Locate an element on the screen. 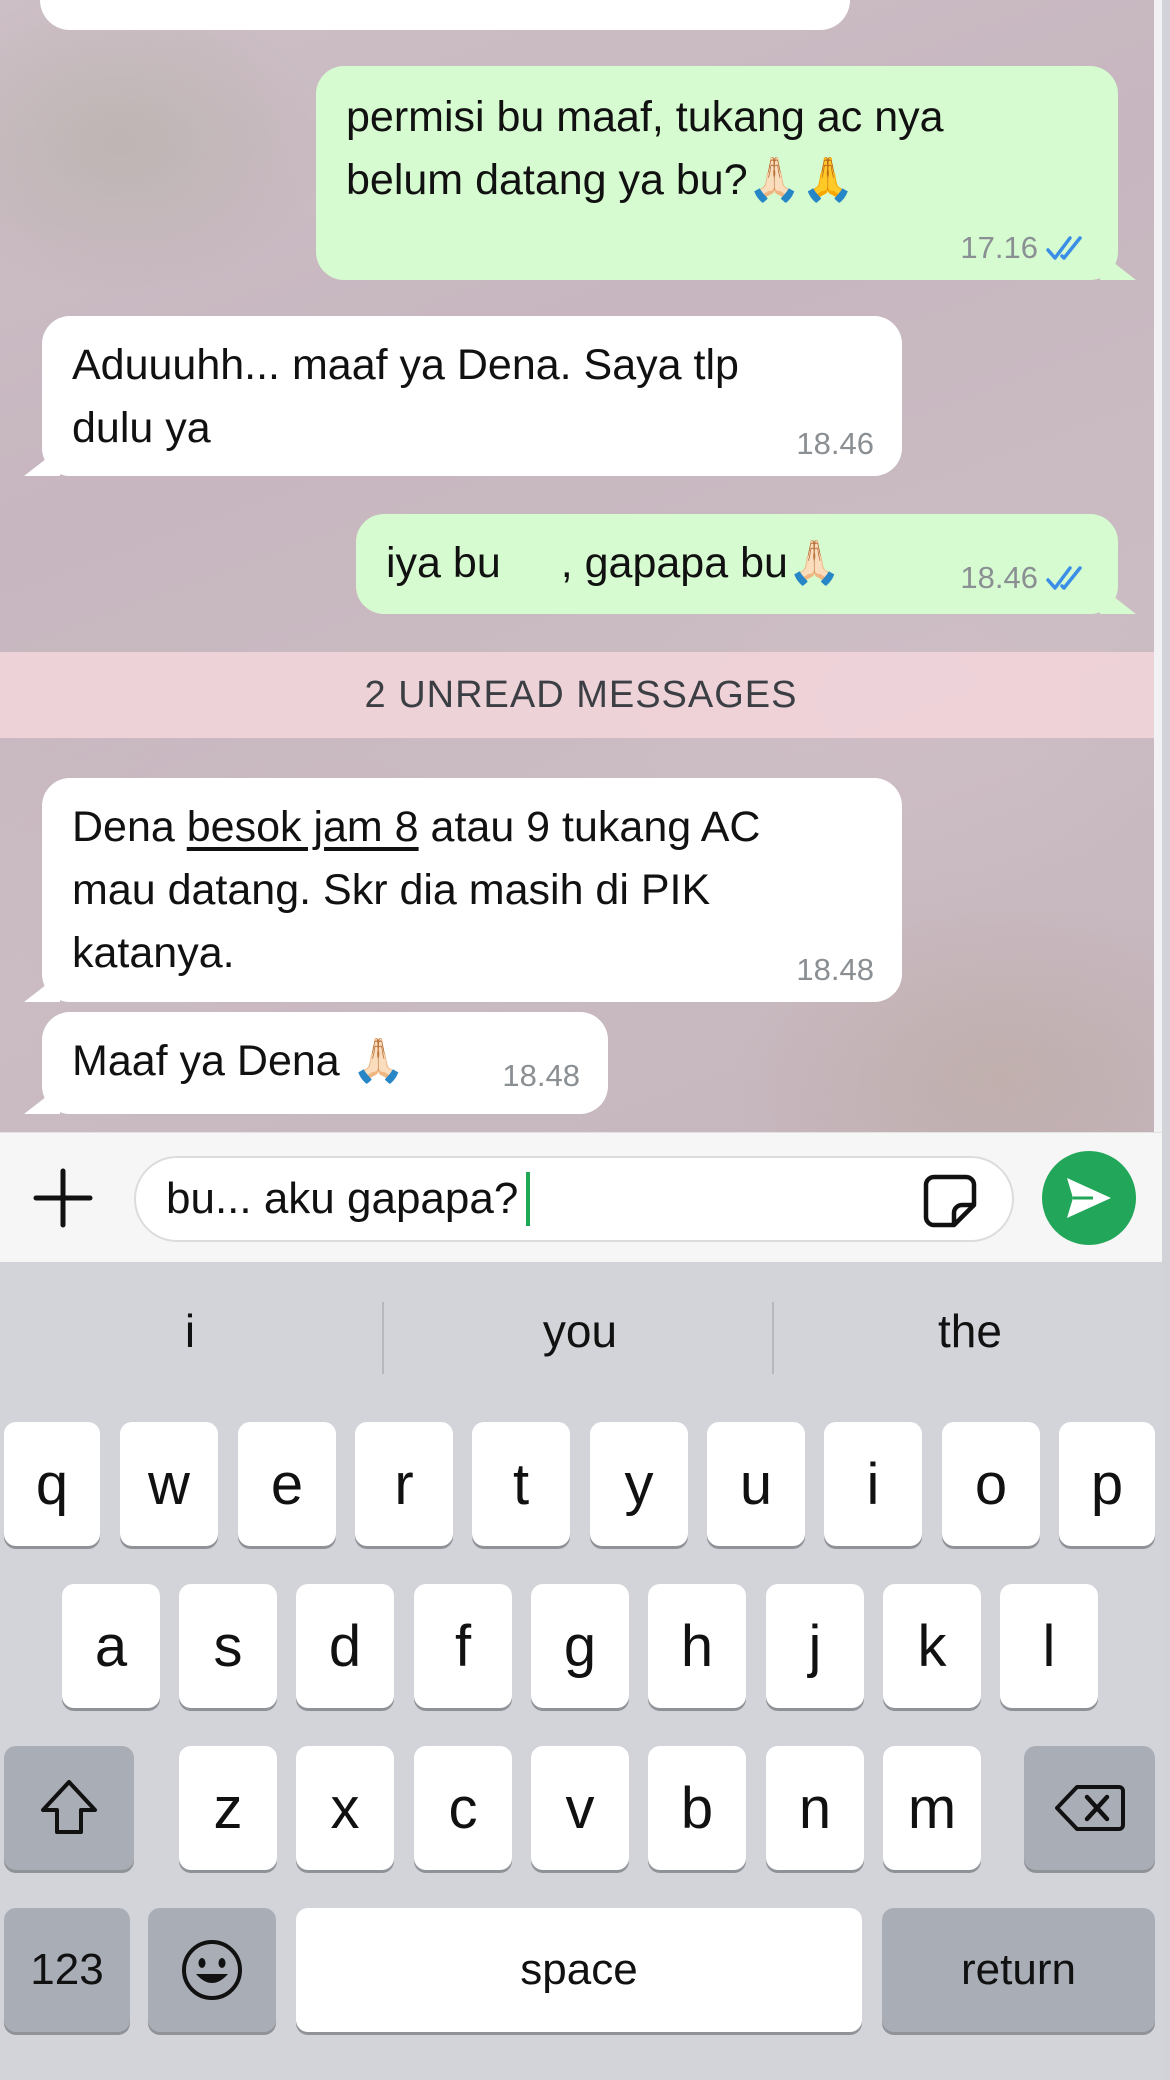 The width and height of the screenshot is (1170, 2080). message-text: Dena besok jam 8 atau 9 tukang AC is located at coordinates (472, 827).